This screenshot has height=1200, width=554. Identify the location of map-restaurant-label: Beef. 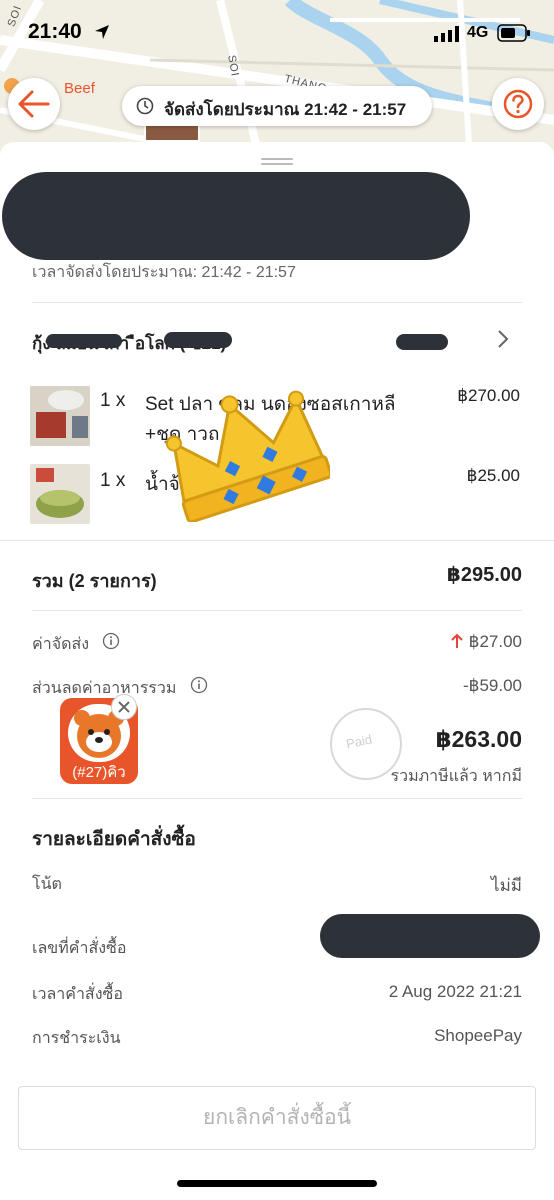
(79, 88).